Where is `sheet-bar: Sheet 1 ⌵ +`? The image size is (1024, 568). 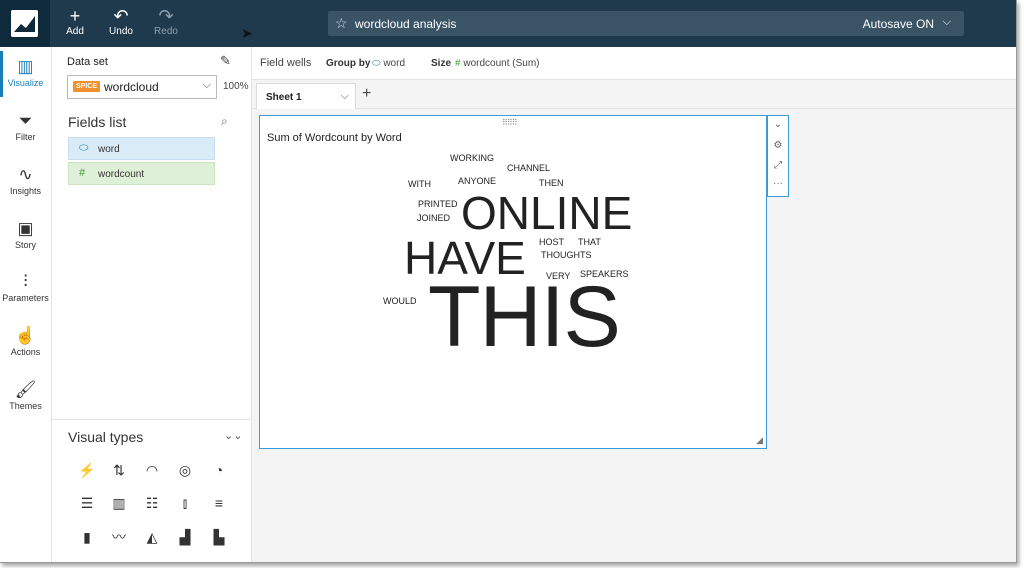
sheet-bar: Sheet 1 ⌵ + is located at coordinates (634, 94).